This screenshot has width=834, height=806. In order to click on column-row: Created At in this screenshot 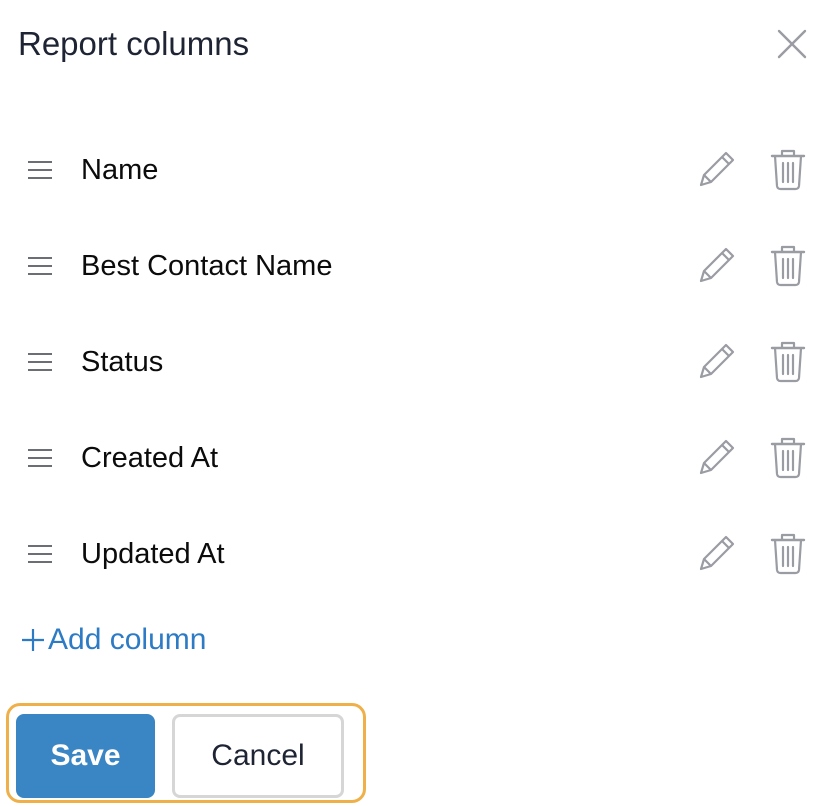, I will do `click(417, 458)`.